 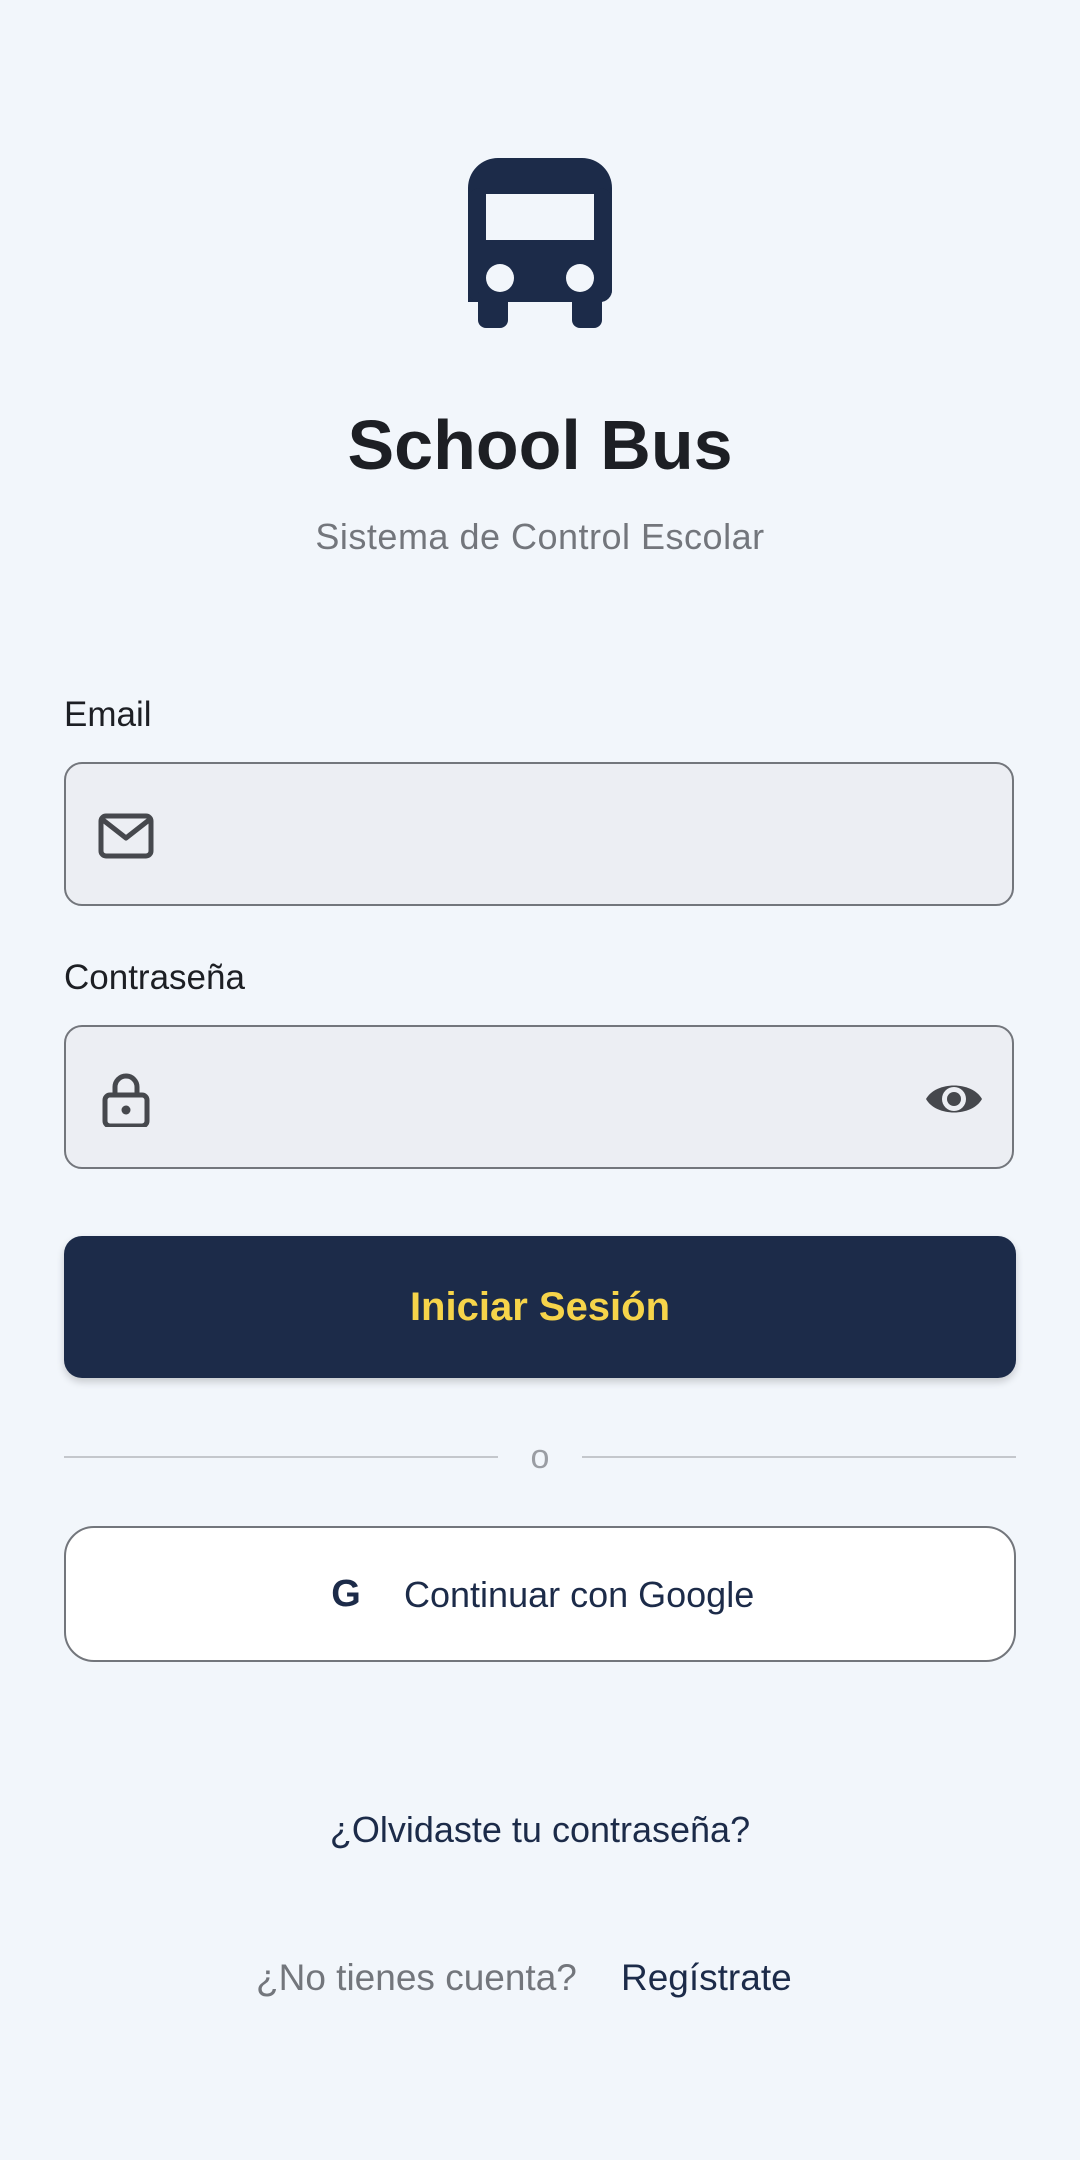 I want to click on divider-left, so click(x=281, y=1457).